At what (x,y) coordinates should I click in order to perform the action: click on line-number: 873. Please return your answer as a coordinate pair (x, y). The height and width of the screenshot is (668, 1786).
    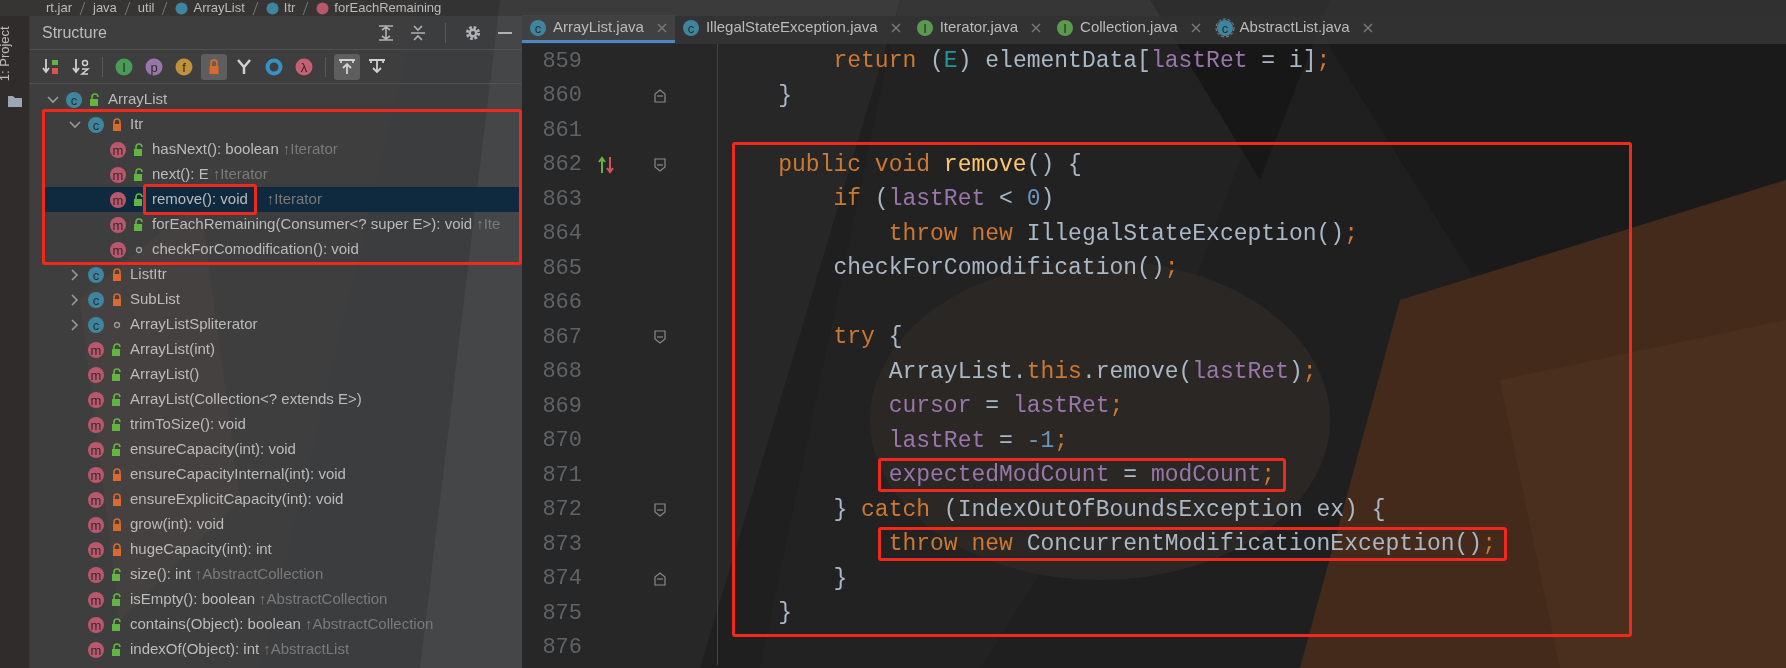
    Looking at the image, I should click on (561, 544).